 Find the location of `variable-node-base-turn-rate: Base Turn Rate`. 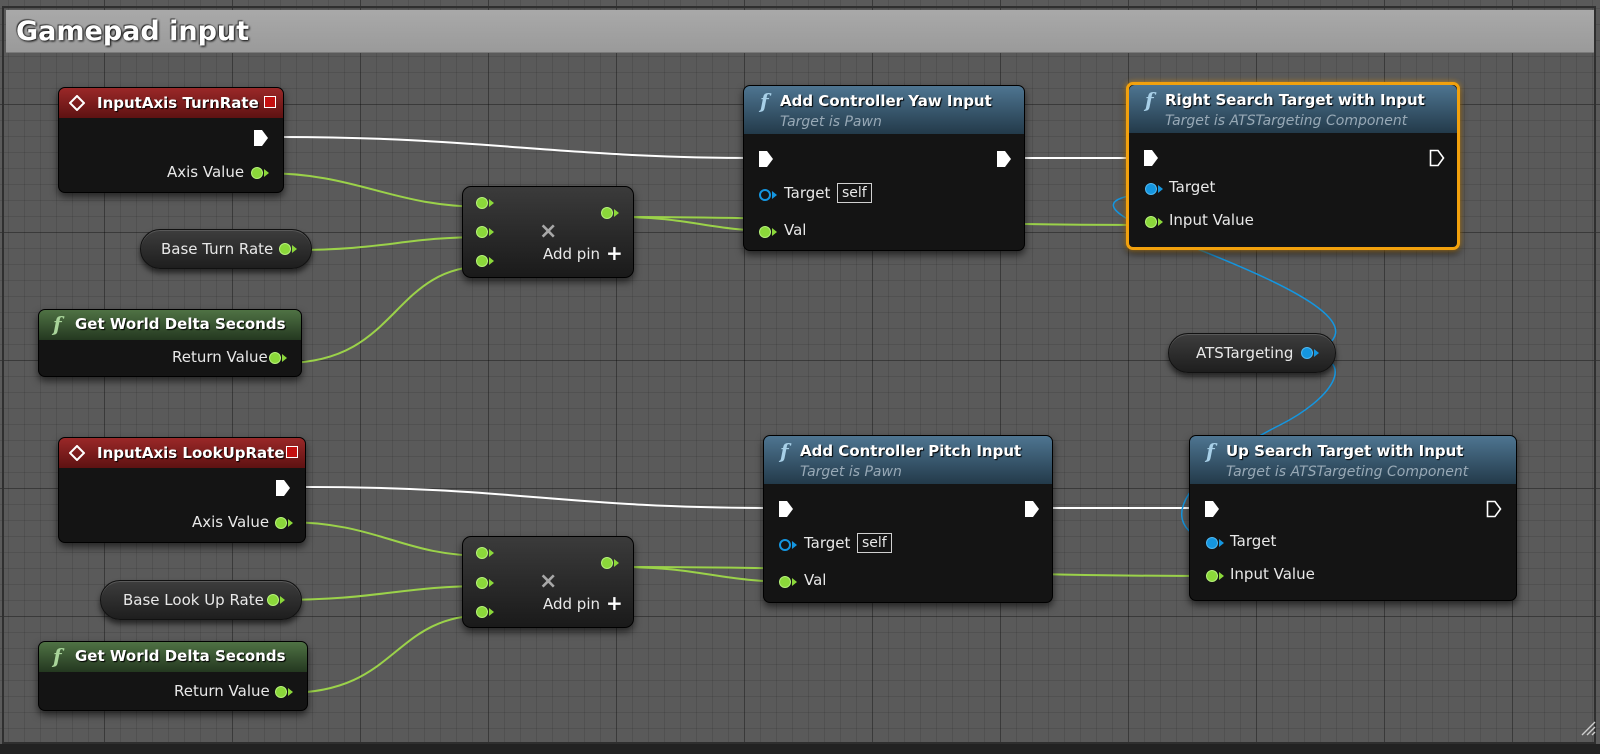

variable-node-base-turn-rate: Base Turn Rate is located at coordinates (226, 249).